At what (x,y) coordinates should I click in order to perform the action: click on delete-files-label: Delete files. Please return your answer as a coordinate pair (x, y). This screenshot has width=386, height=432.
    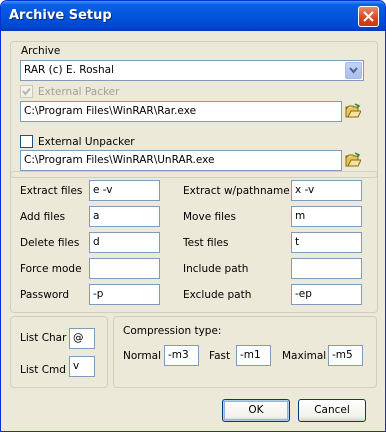
    Looking at the image, I should click on (50, 243).